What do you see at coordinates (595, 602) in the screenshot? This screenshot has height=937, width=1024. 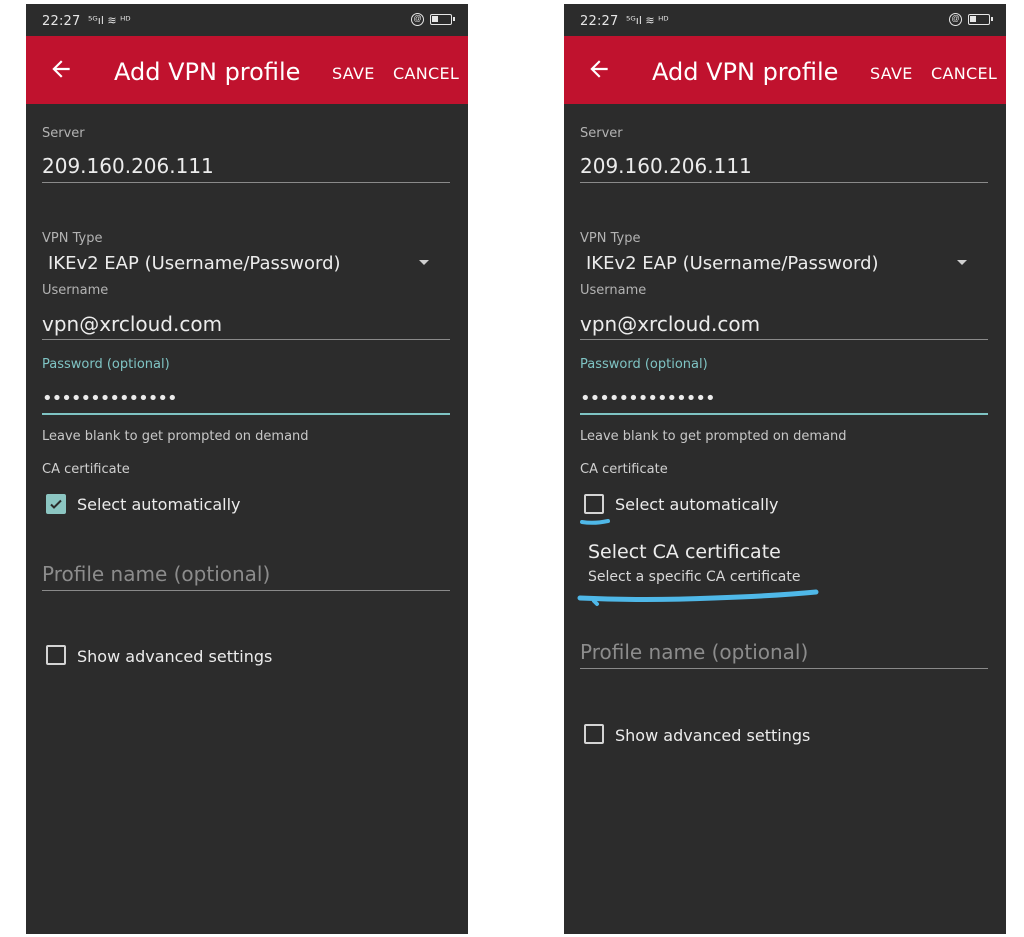 I see `ca-certificate-underline-tick` at bounding box center [595, 602].